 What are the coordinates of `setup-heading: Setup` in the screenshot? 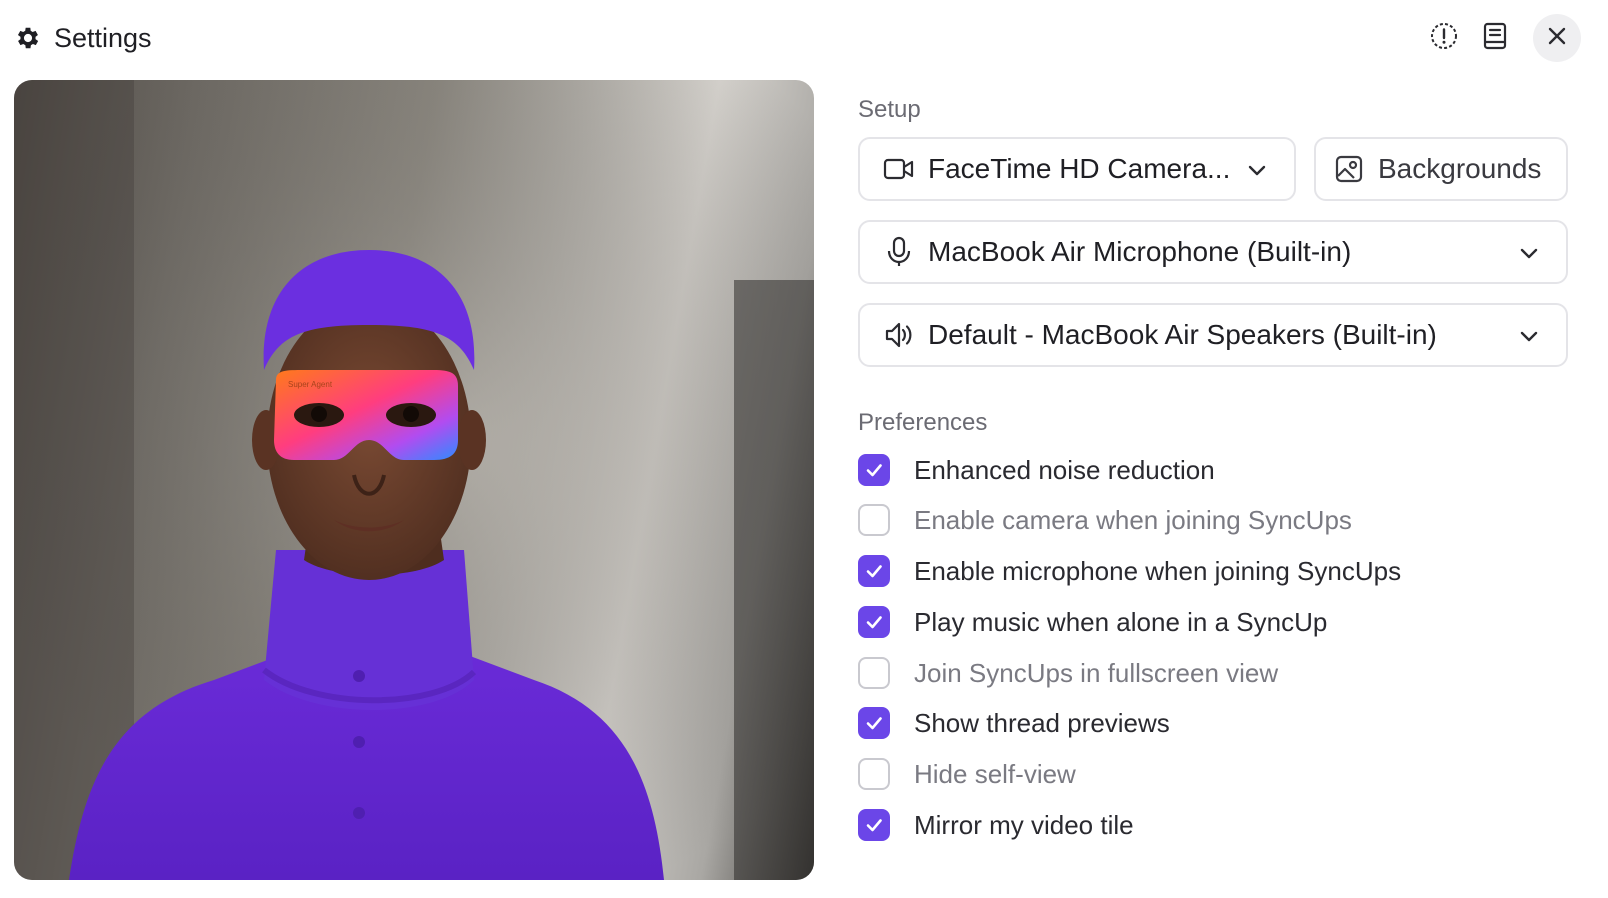 It's located at (889, 109).